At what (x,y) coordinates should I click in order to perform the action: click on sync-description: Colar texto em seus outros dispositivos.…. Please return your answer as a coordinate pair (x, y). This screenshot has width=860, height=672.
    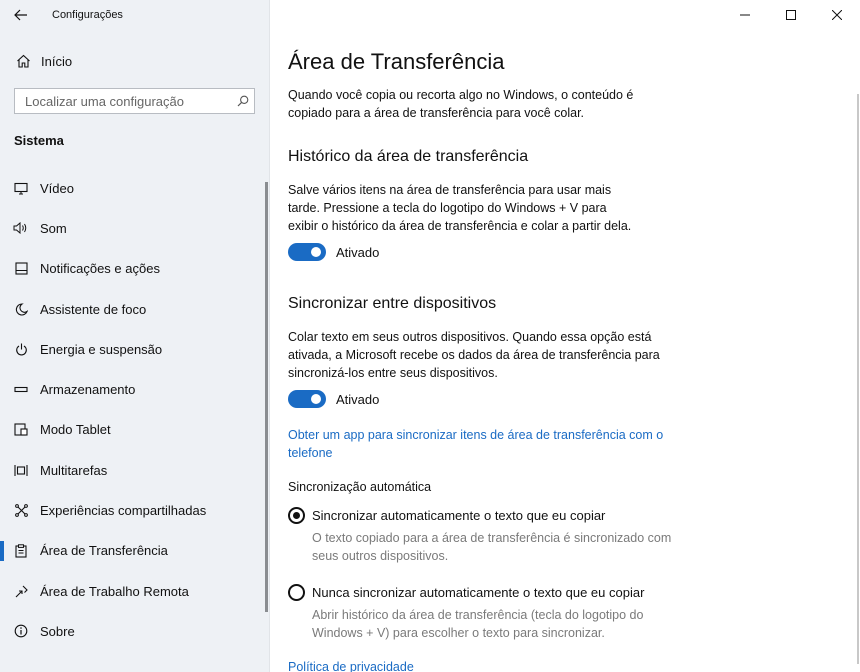
    Looking at the image, I should click on (474, 355).